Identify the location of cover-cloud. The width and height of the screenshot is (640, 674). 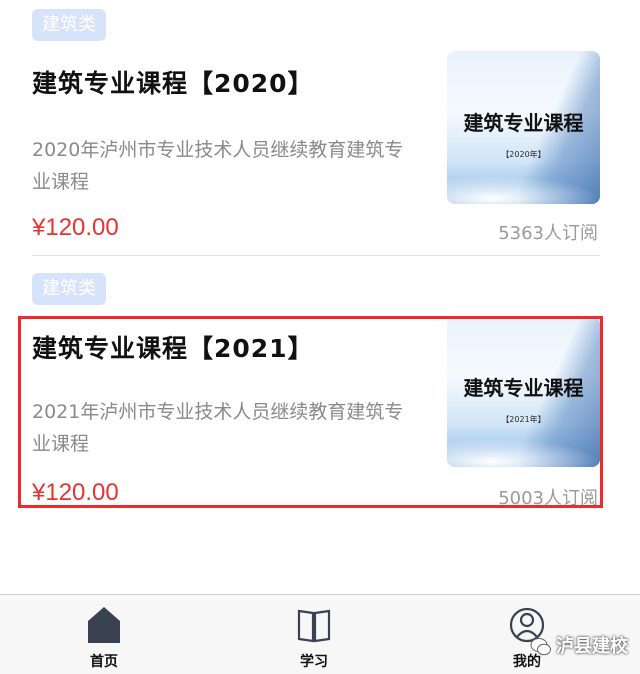
(523, 190).